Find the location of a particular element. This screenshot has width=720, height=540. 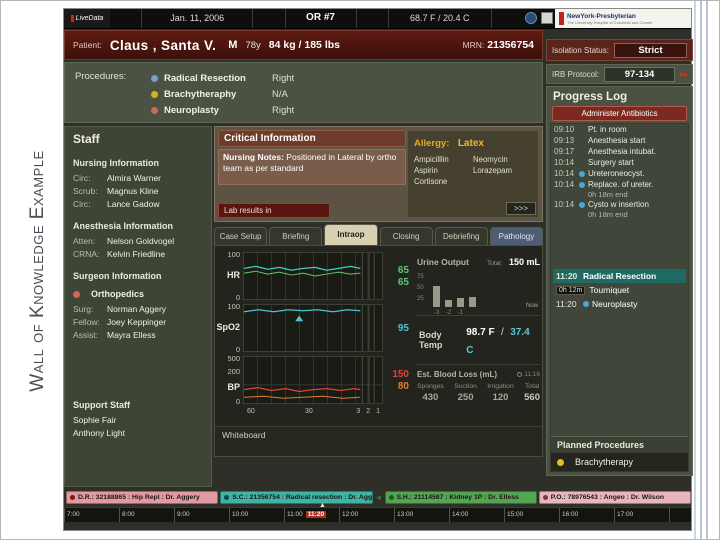

irb-protocol-row: IRB Protocol: 97-134 ▸▸ is located at coordinates (619, 74).